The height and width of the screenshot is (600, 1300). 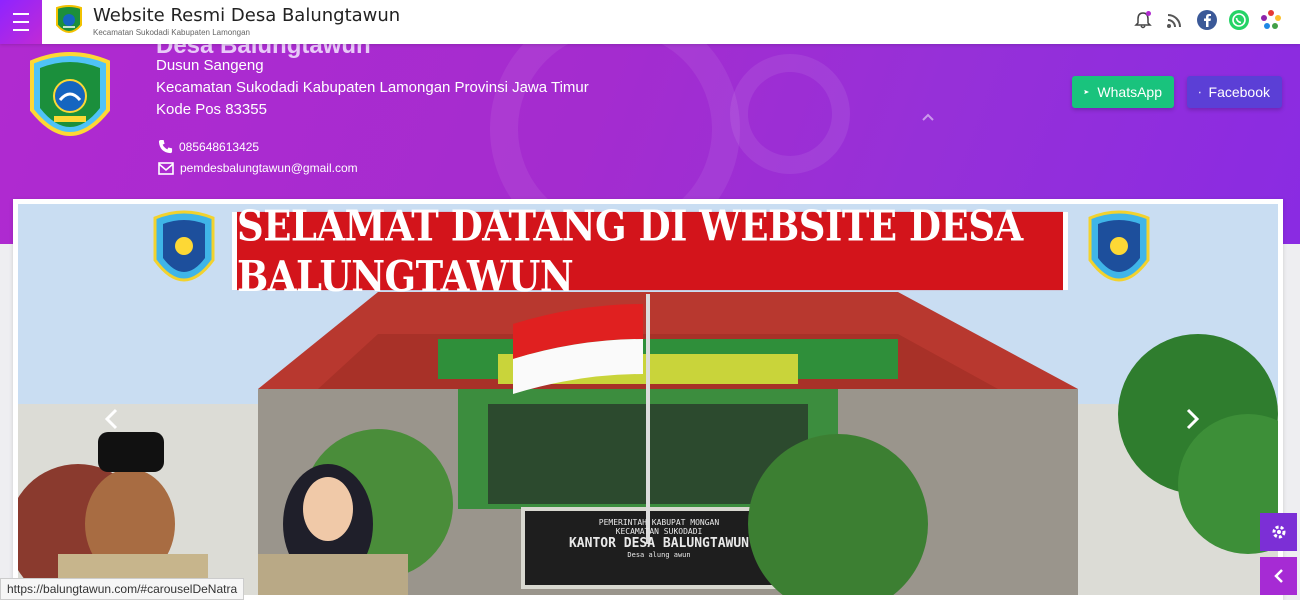 I want to click on top-icon-group, so click(x=1207, y=20).